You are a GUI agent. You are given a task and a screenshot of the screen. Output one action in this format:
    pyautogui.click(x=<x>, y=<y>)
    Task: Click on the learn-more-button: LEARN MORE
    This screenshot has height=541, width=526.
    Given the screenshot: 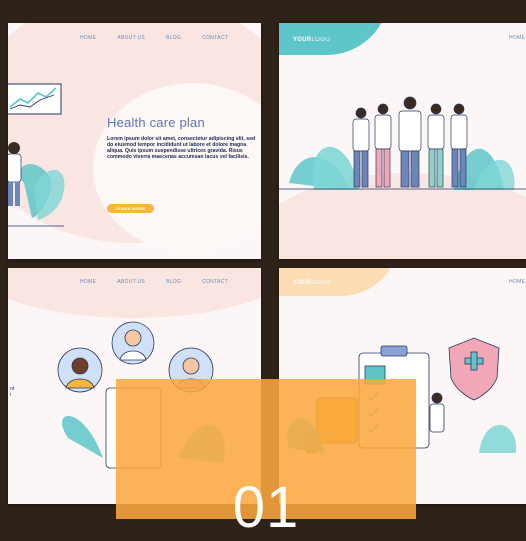 What is the action you would take?
    pyautogui.click(x=130, y=208)
    